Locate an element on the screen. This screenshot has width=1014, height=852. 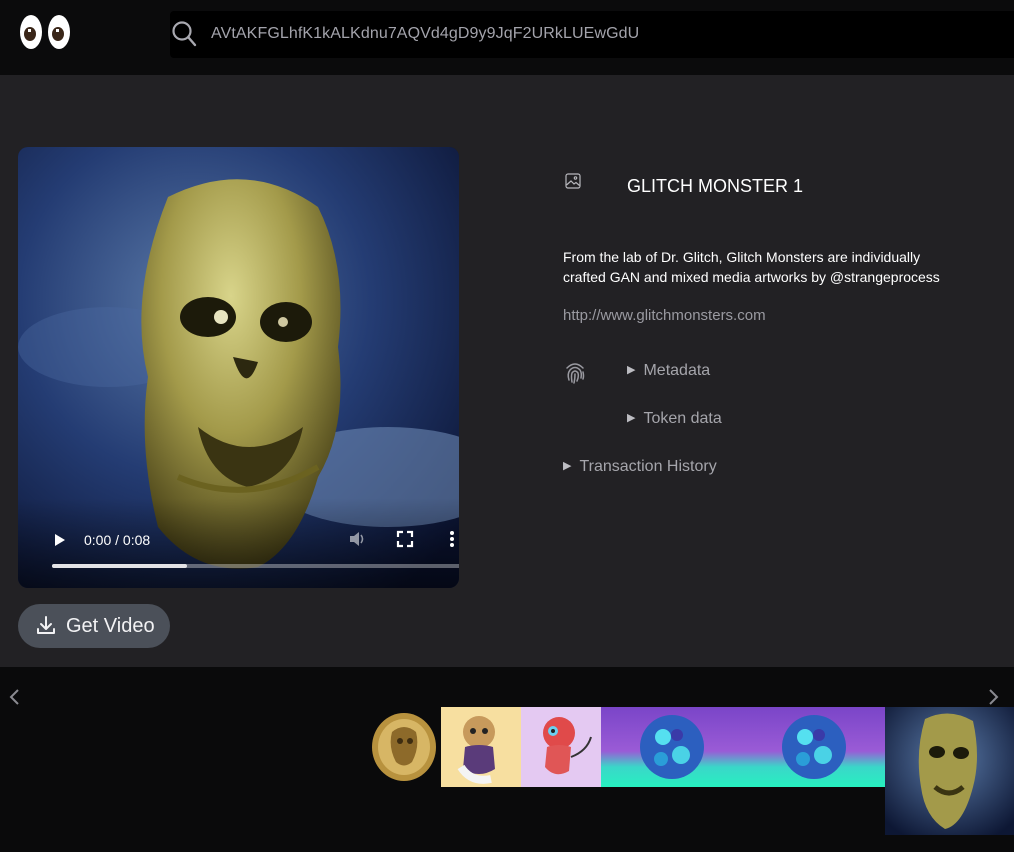
token-data-label: Token data is located at coordinates (682, 418).